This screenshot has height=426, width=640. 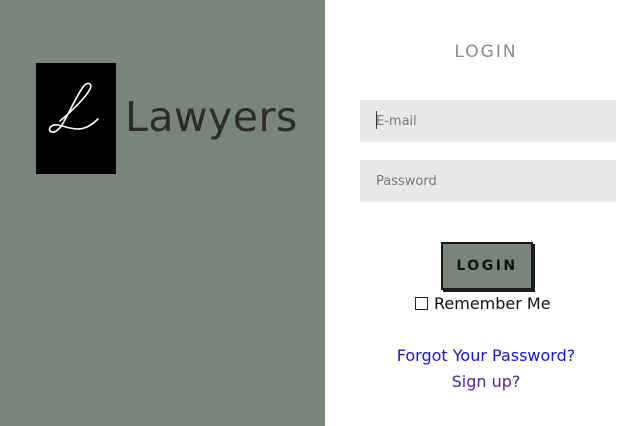 What do you see at coordinates (211, 117) in the screenshot?
I see `brand-name: Lawyers` at bounding box center [211, 117].